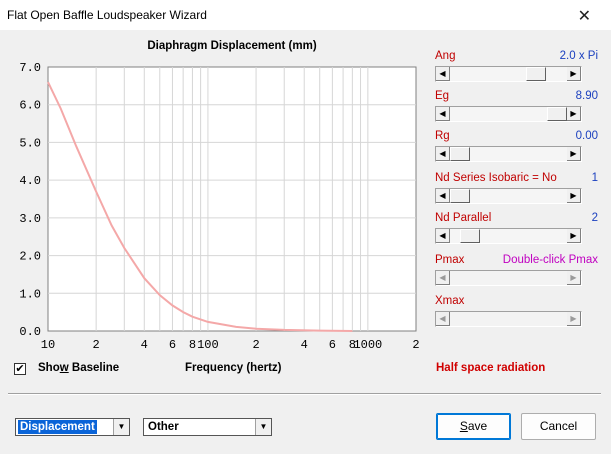 The height and width of the screenshot is (454, 611). What do you see at coordinates (30, 294) in the screenshot?
I see `y-tick-label: 1.0` at bounding box center [30, 294].